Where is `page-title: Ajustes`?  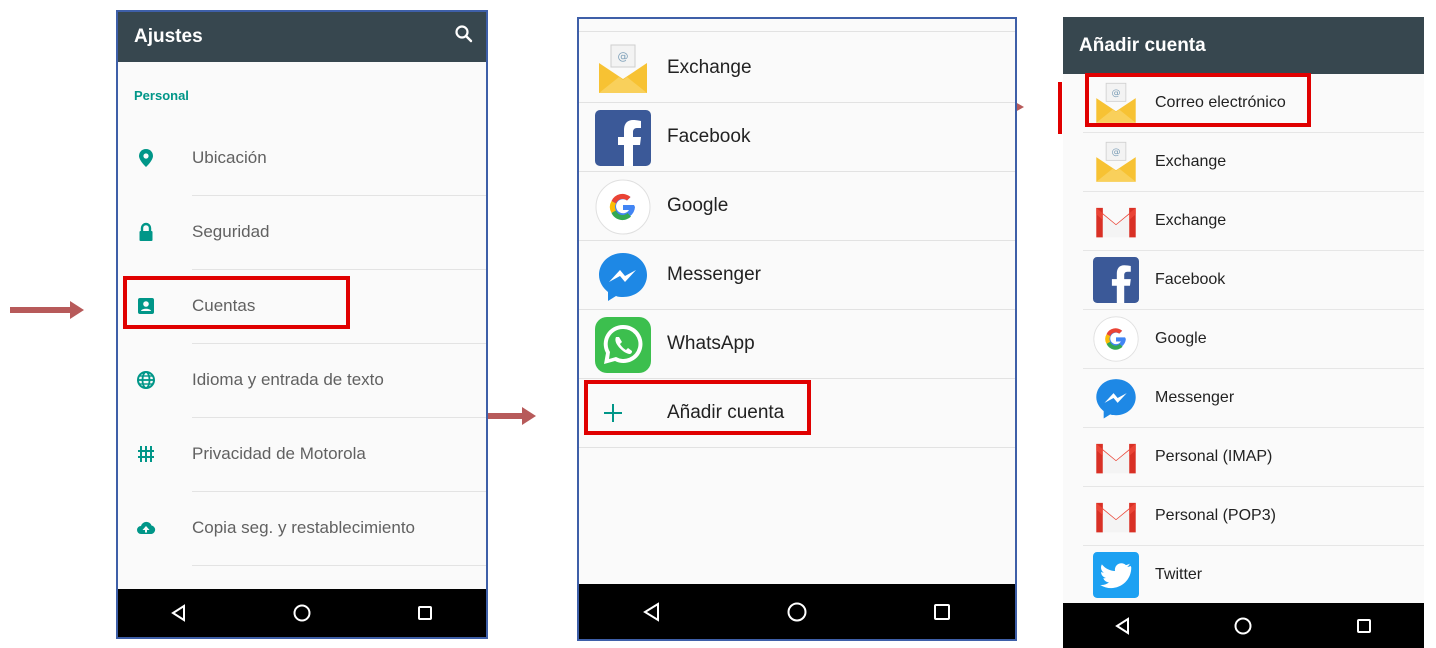 page-title: Ajustes is located at coordinates (168, 36).